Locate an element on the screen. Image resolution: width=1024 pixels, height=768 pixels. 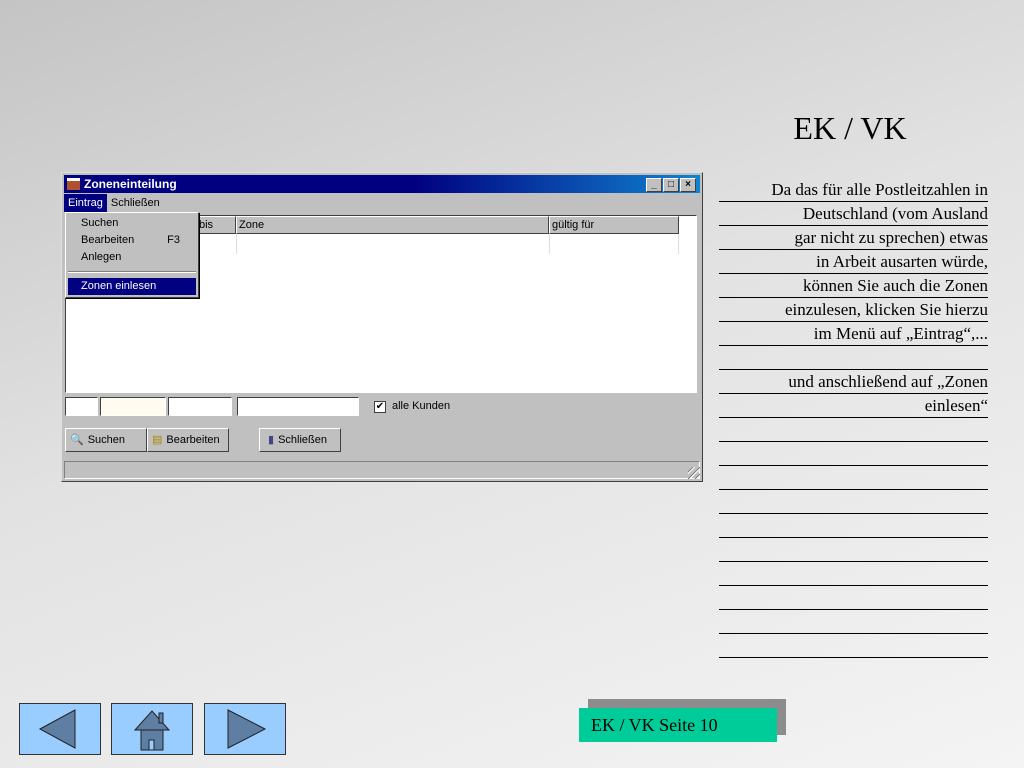
suchen-button: 🔍 Suchen is located at coordinates (106, 440).